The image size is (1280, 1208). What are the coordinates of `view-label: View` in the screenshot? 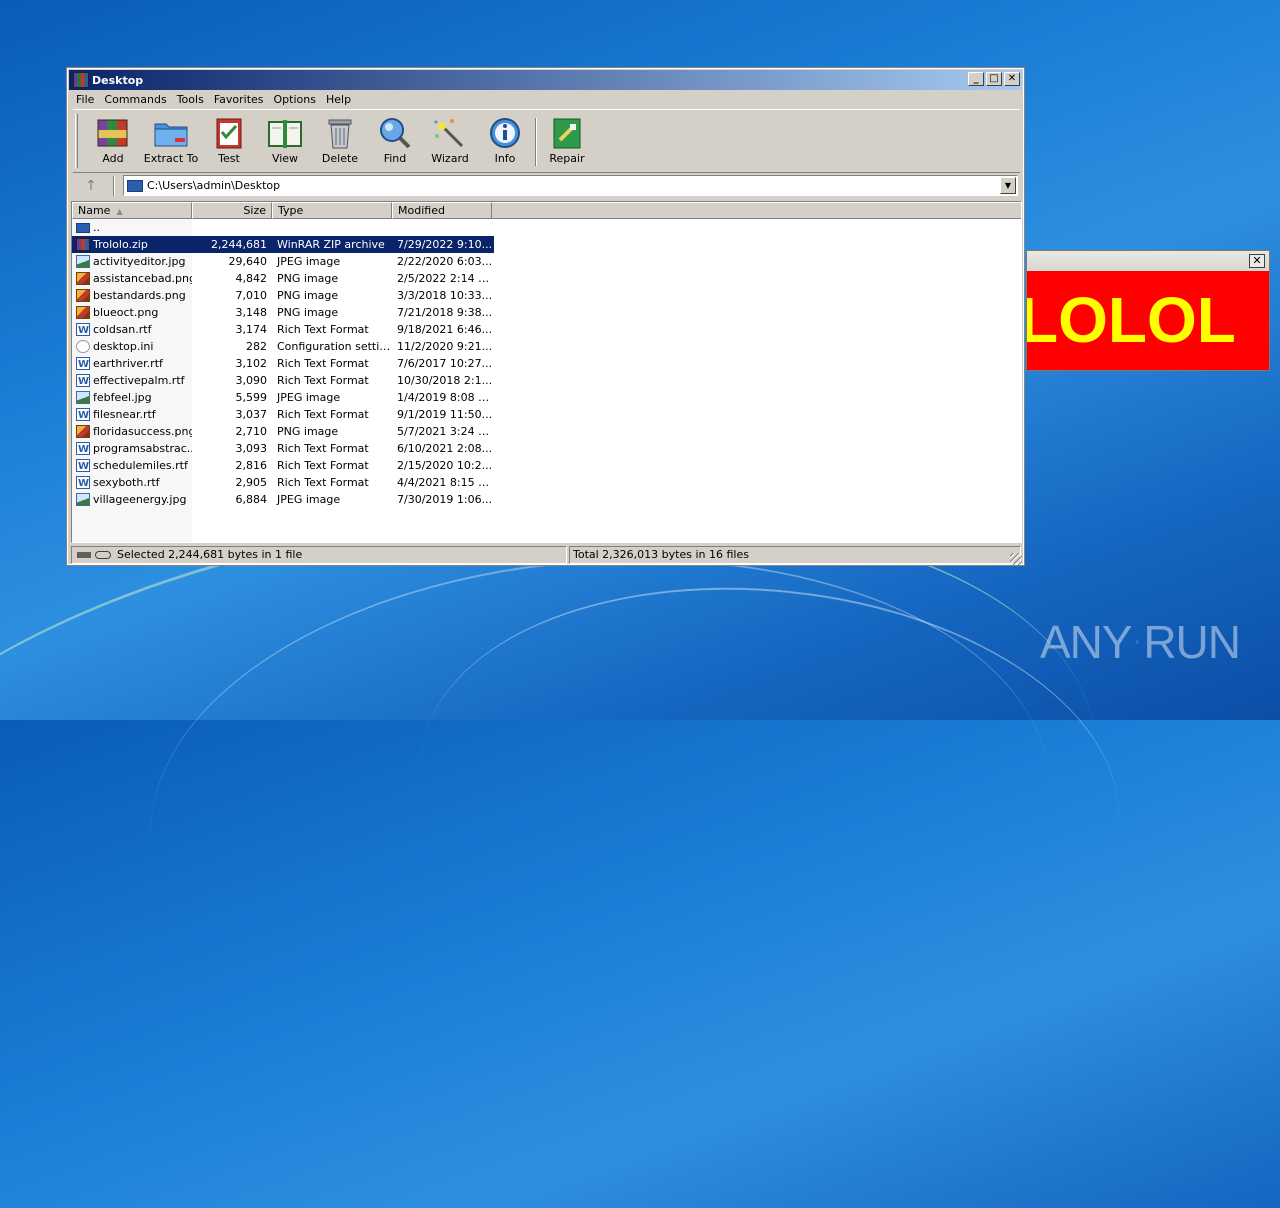 It's located at (285, 158).